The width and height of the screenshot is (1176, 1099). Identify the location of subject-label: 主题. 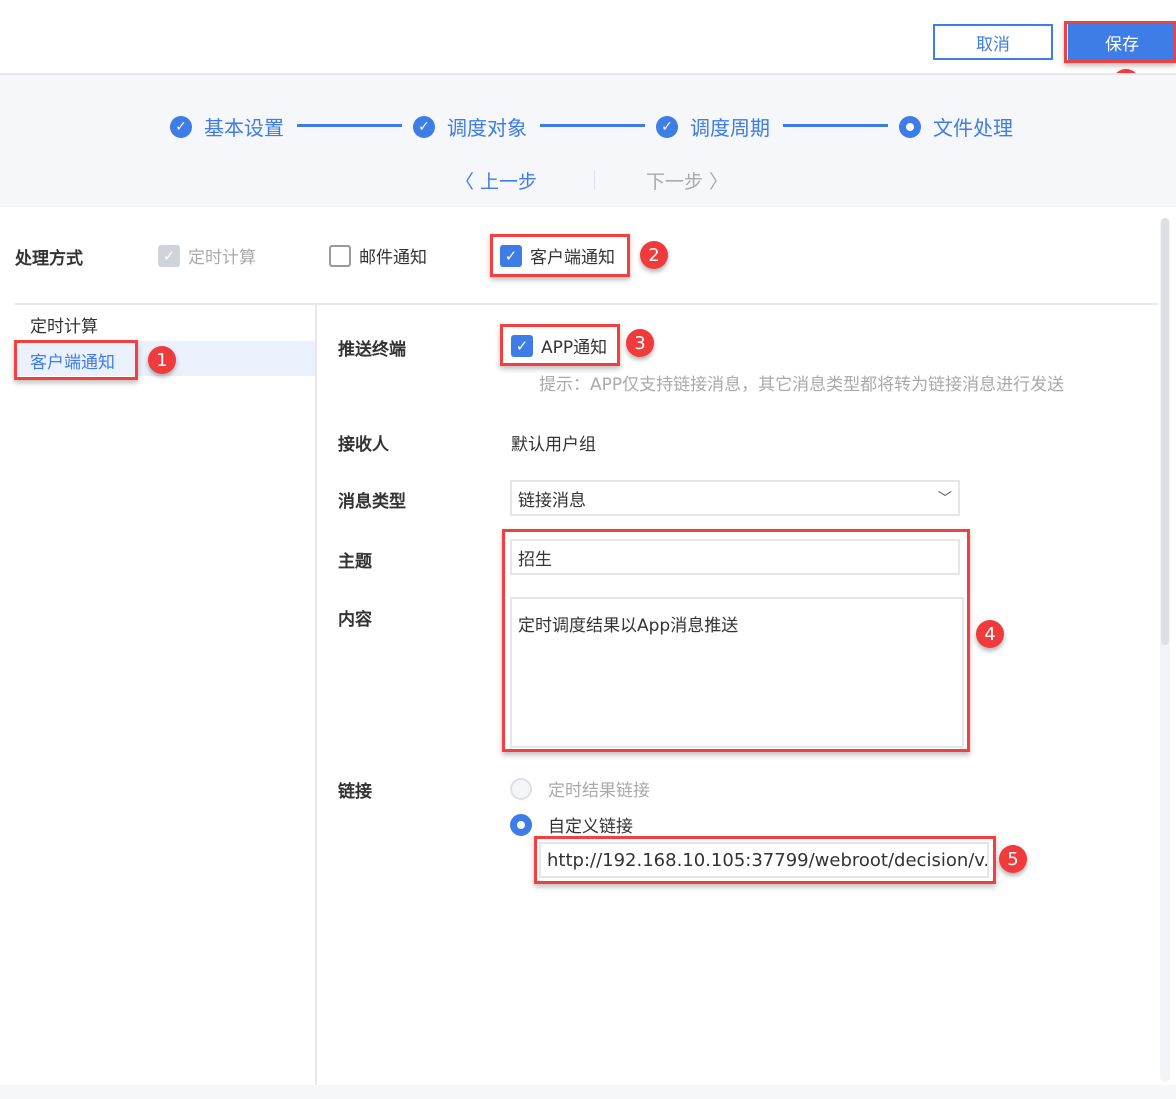
(355, 562).